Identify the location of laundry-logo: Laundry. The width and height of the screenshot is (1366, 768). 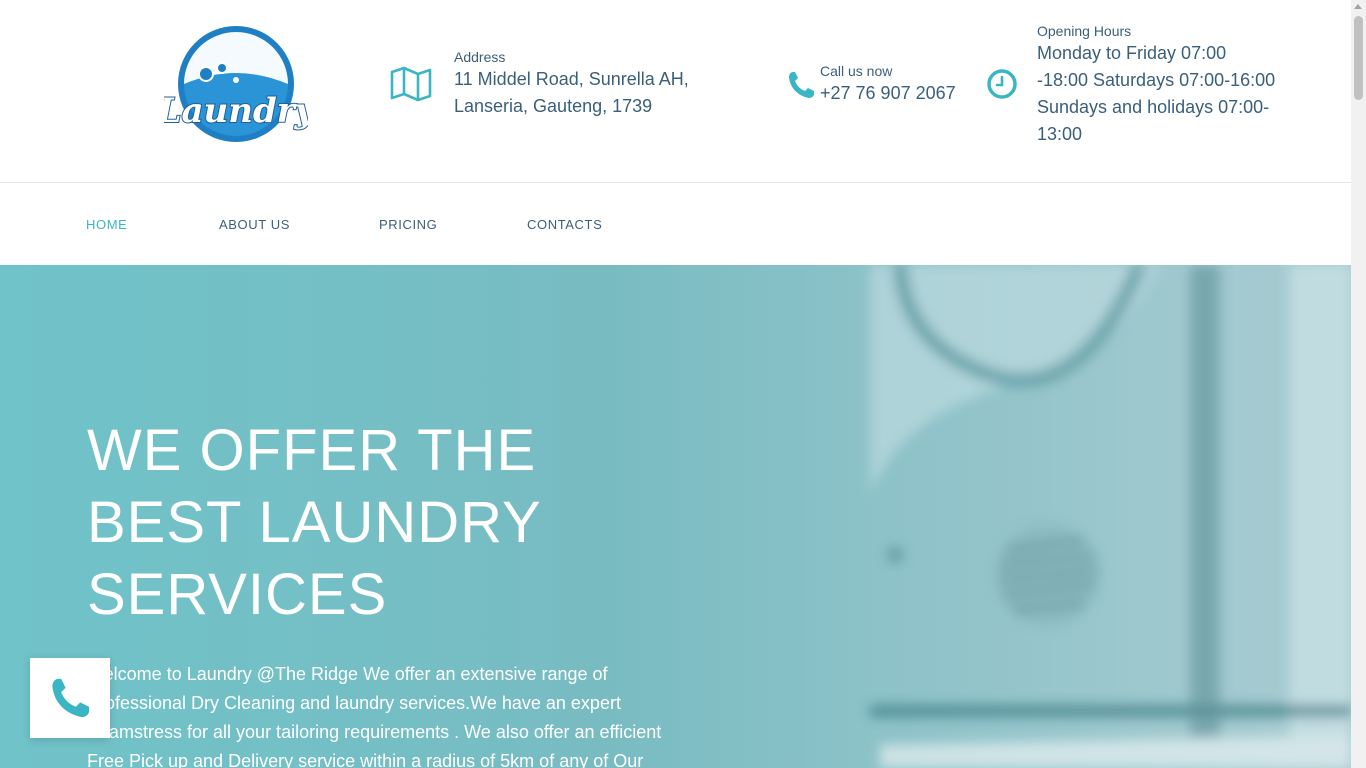
(237, 84).